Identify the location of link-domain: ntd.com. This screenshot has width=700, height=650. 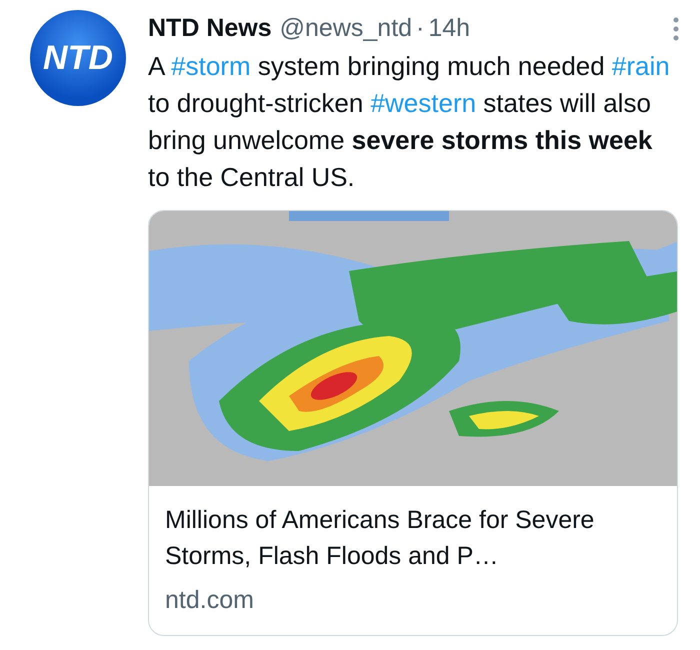
(210, 600).